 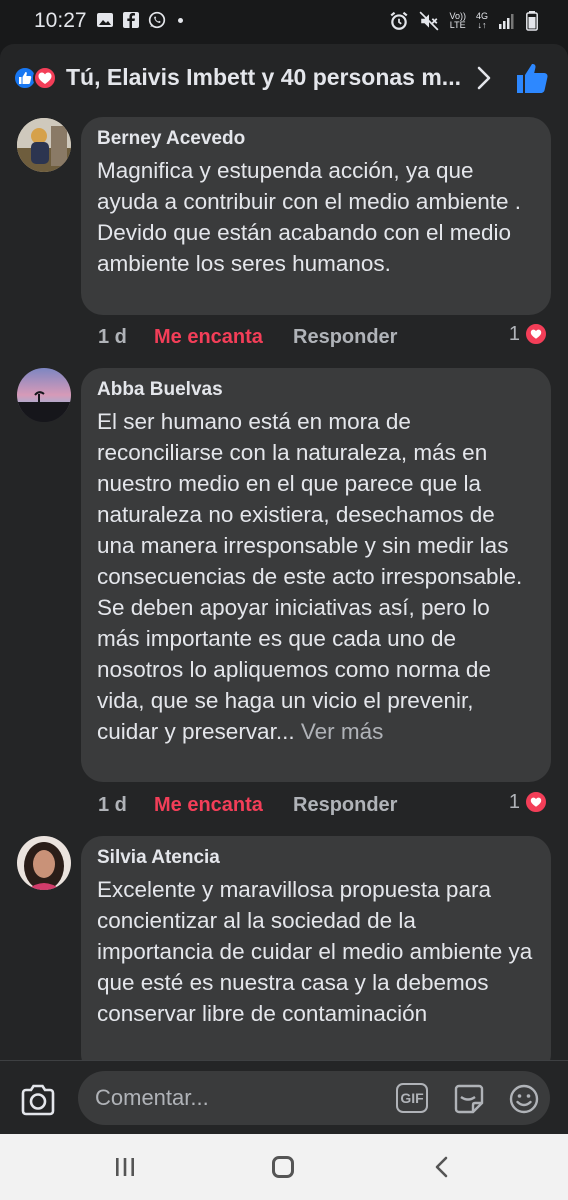 What do you see at coordinates (429, 21) in the screenshot?
I see `mute-icon` at bounding box center [429, 21].